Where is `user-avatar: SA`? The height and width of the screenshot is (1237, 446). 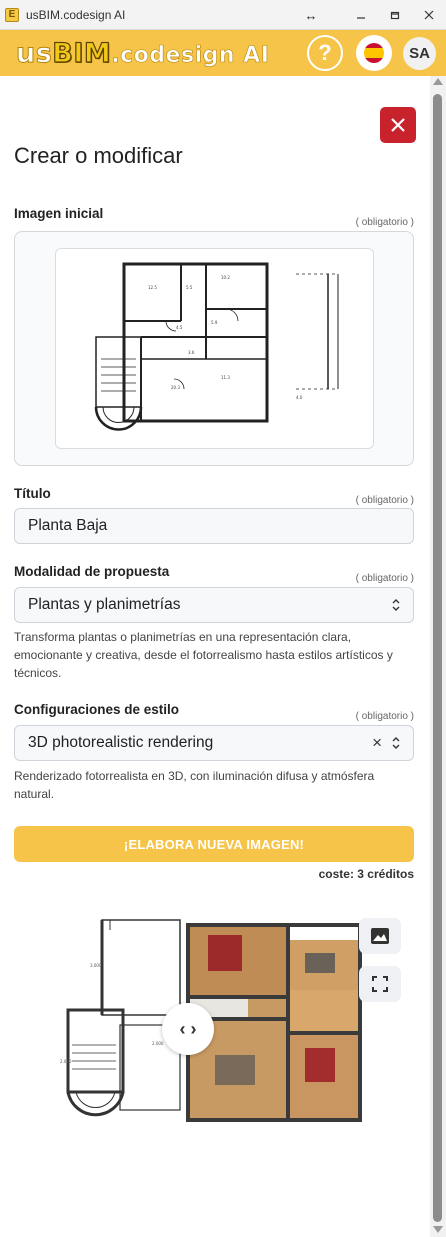 user-avatar: SA is located at coordinates (419, 53).